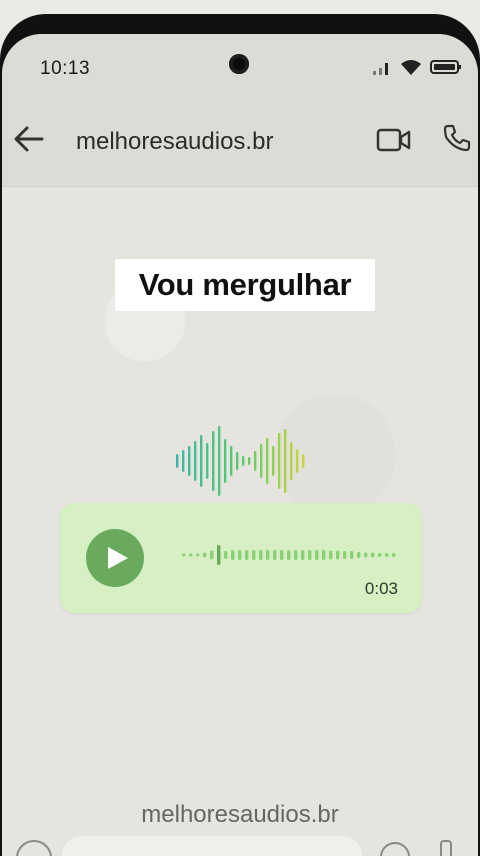 The image size is (480, 856). I want to click on back-arrow-icon, so click(29, 139).